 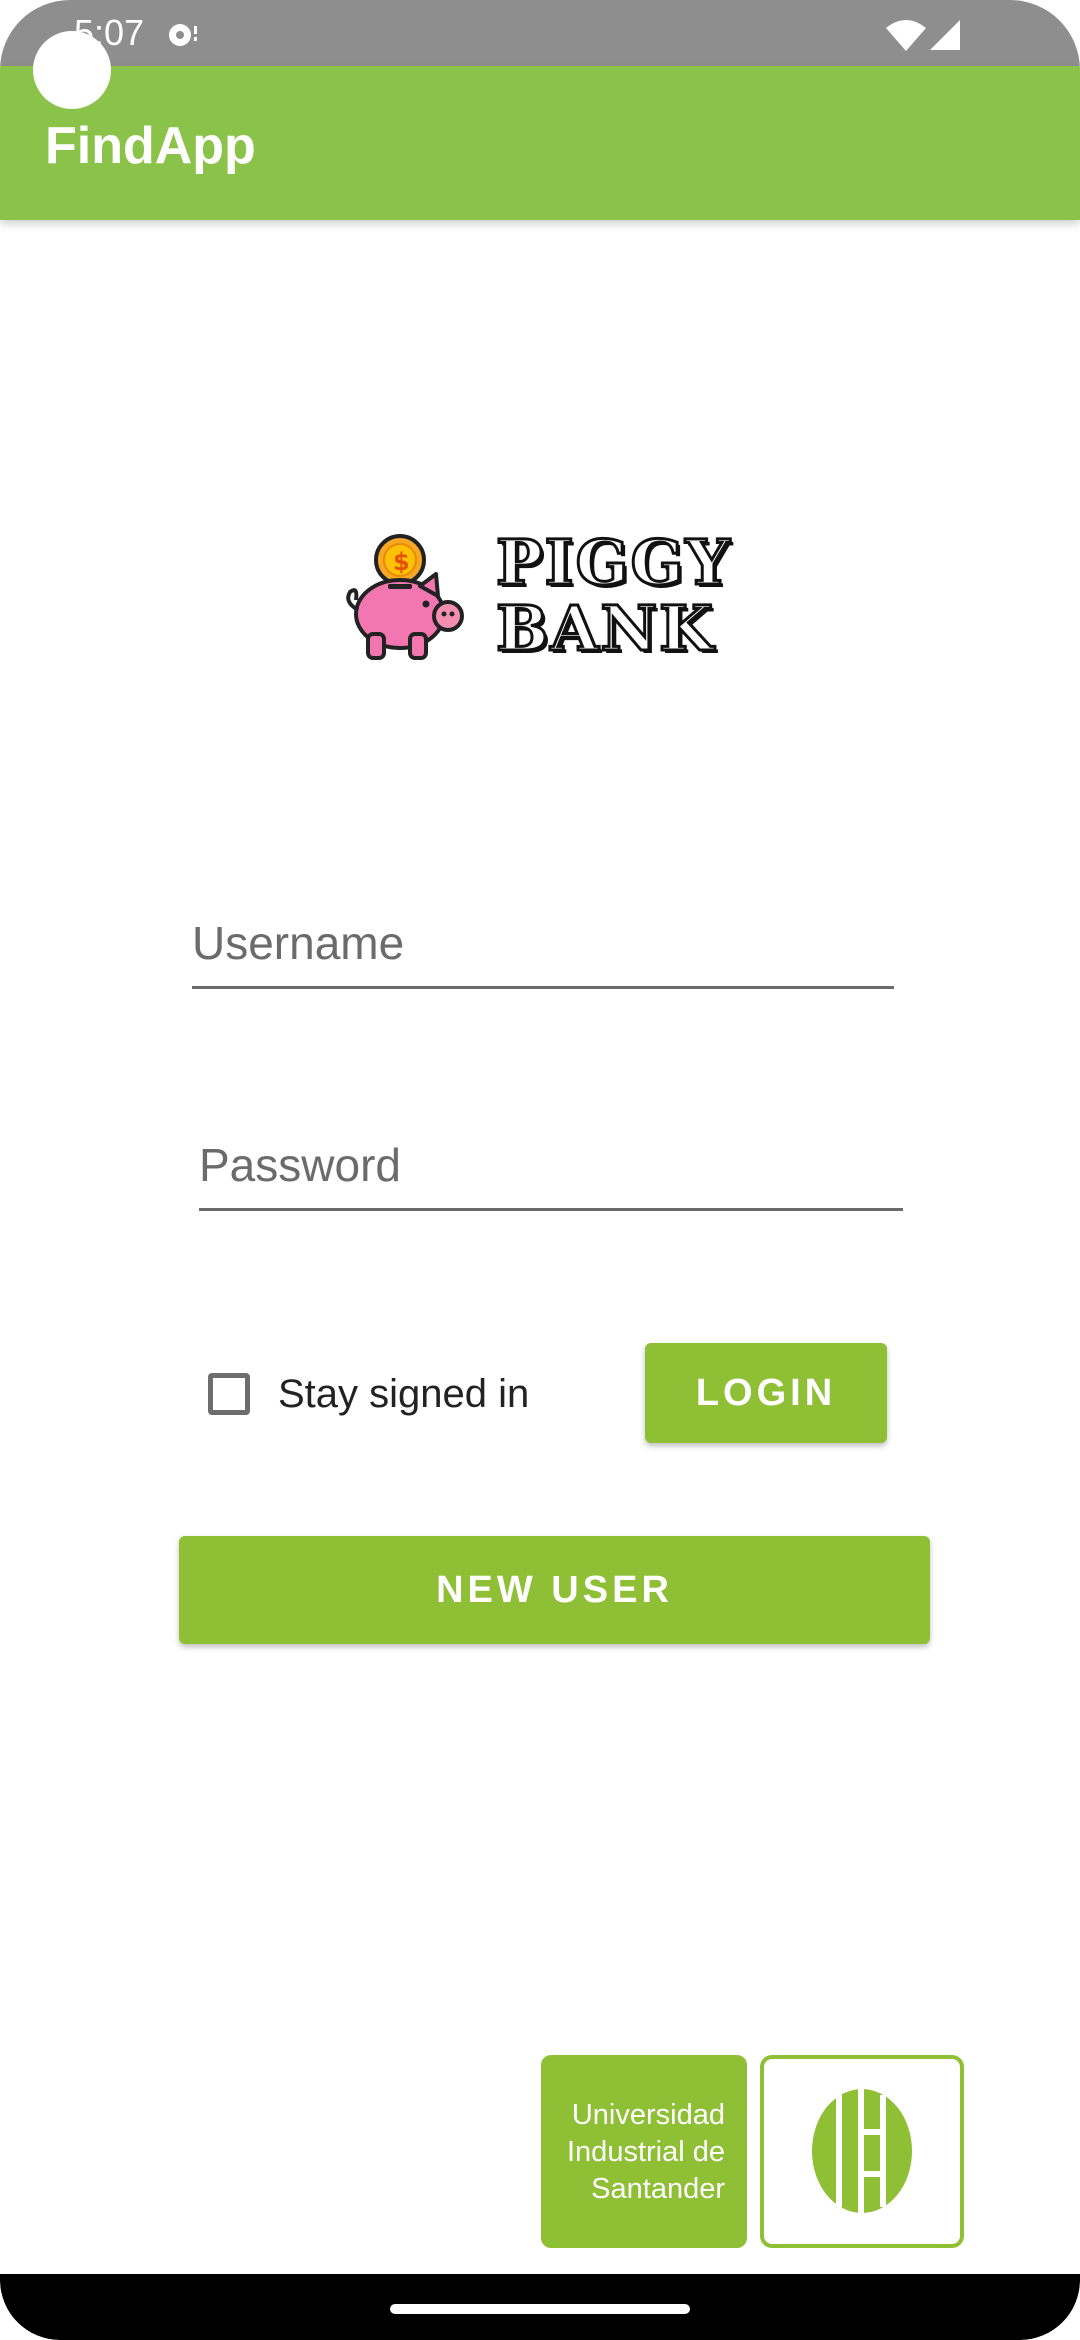 What do you see at coordinates (906, 35) in the screenshot?
I see `wifi-icon` at bounding box center [906, 35].